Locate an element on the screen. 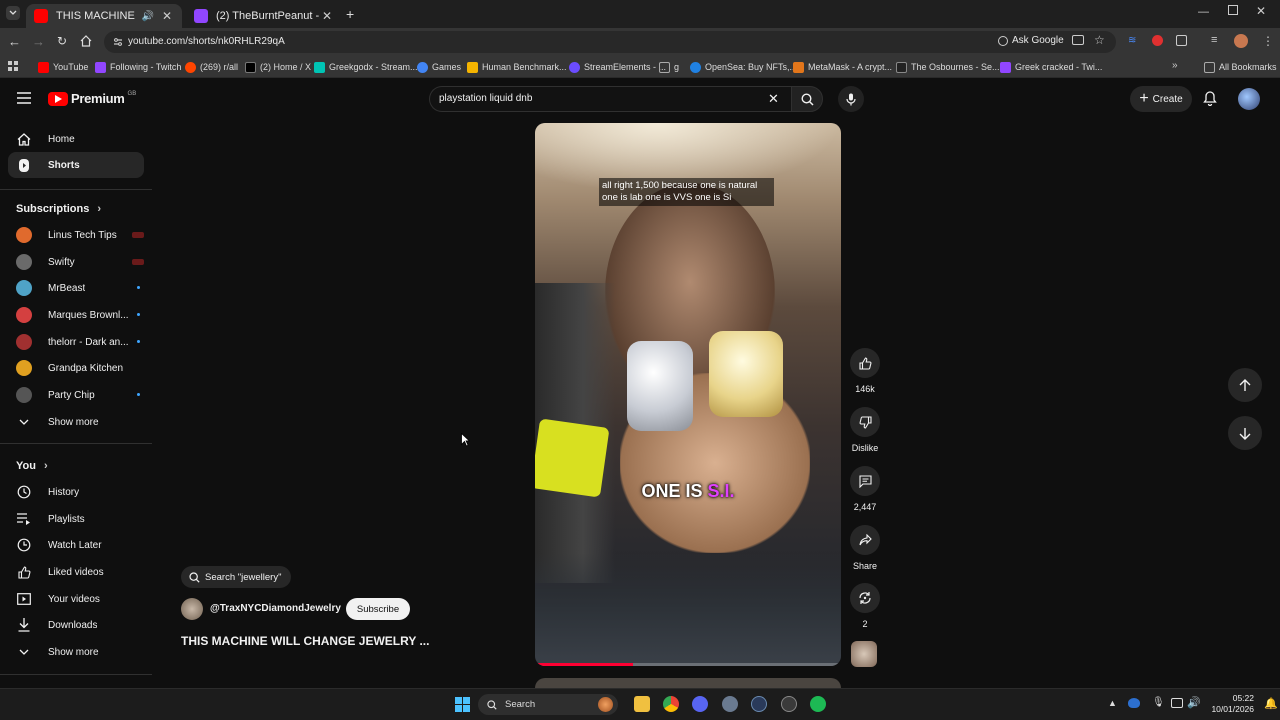  clear-search-icon: ✕ is located at coordinates (773, 99).